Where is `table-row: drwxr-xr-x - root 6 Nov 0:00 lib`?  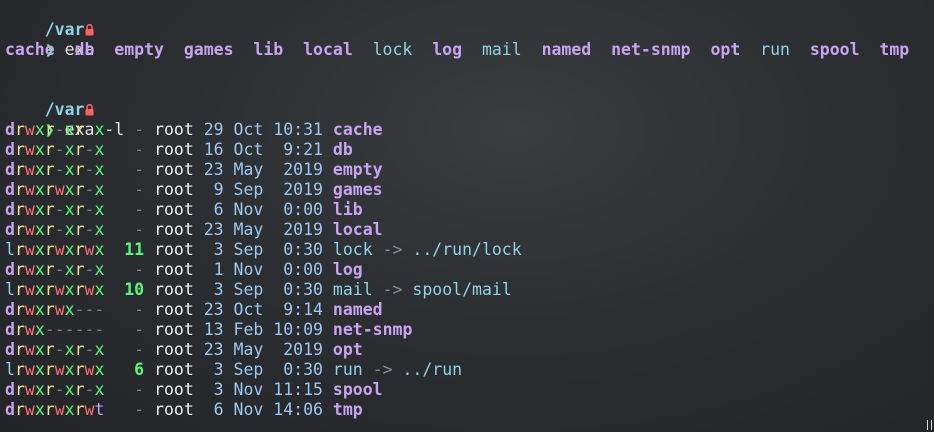
table-row: drwxr-xr-x - root 6 Nov 0:00 lib is located at coordinates (469, 210).